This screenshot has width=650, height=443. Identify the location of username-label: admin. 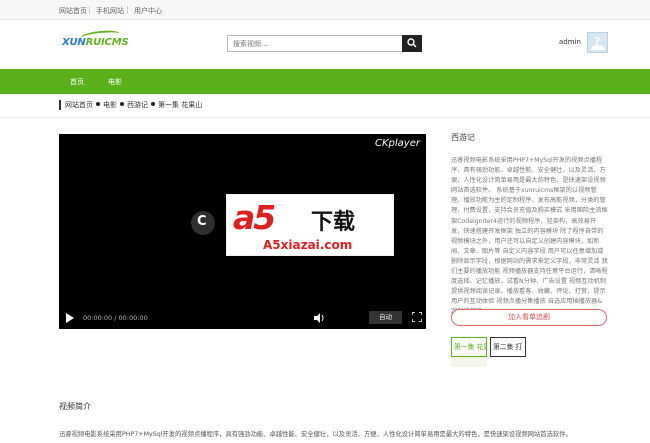
(570, 42).